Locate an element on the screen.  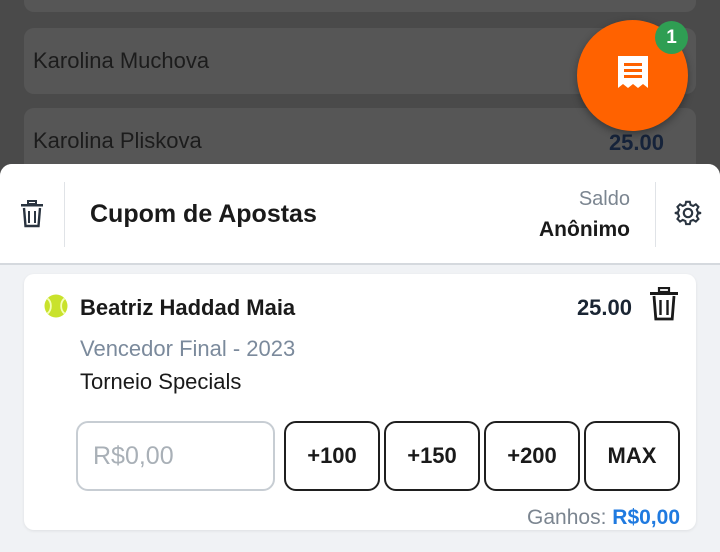
clear-betslip-button is located at coordinates (32, 216).